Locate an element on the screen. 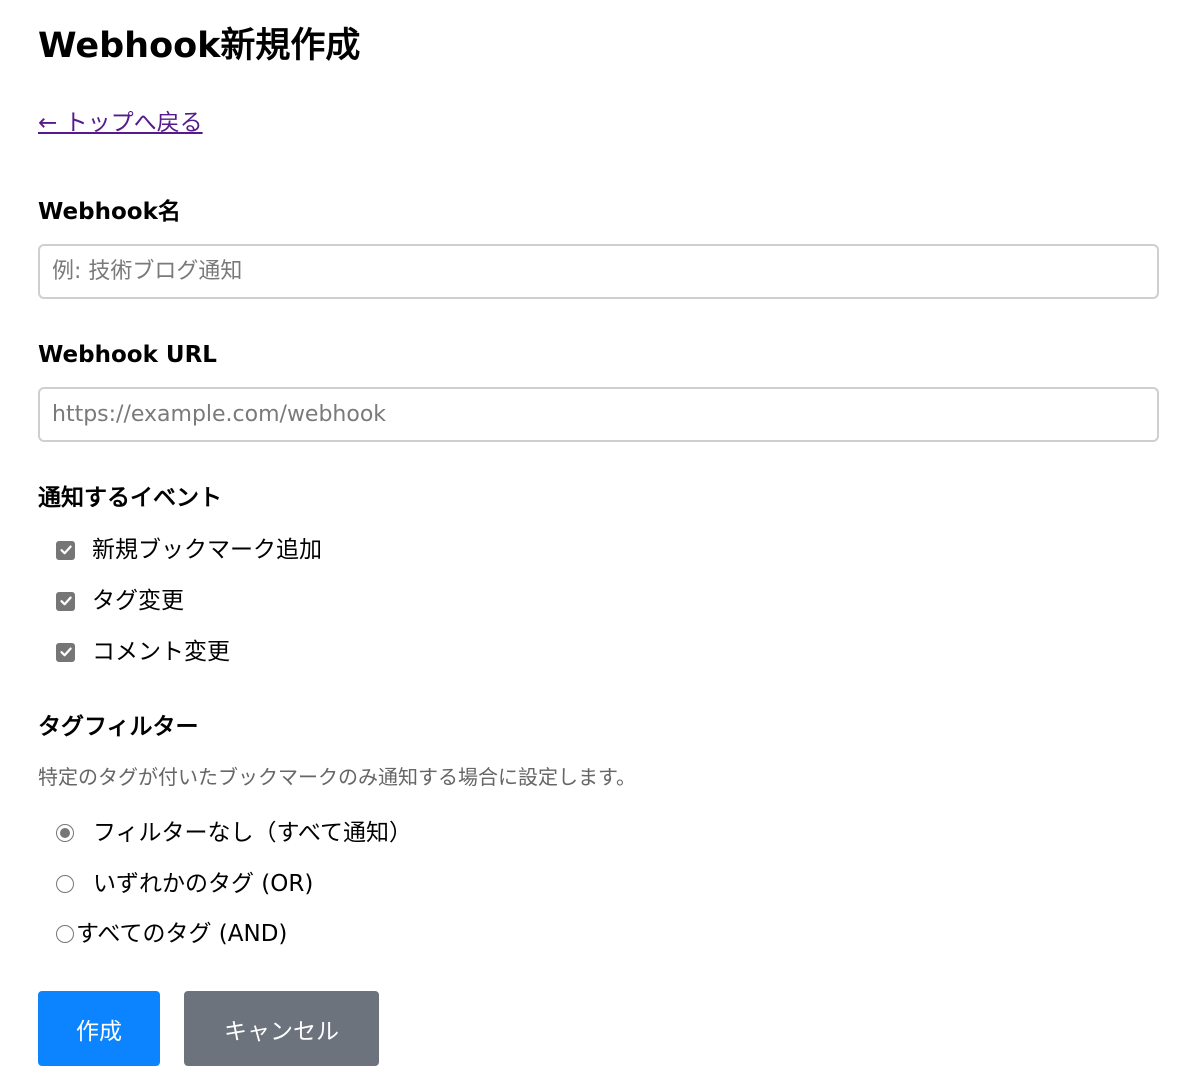  radio-dot-icon is located at coordinates (65, 833).